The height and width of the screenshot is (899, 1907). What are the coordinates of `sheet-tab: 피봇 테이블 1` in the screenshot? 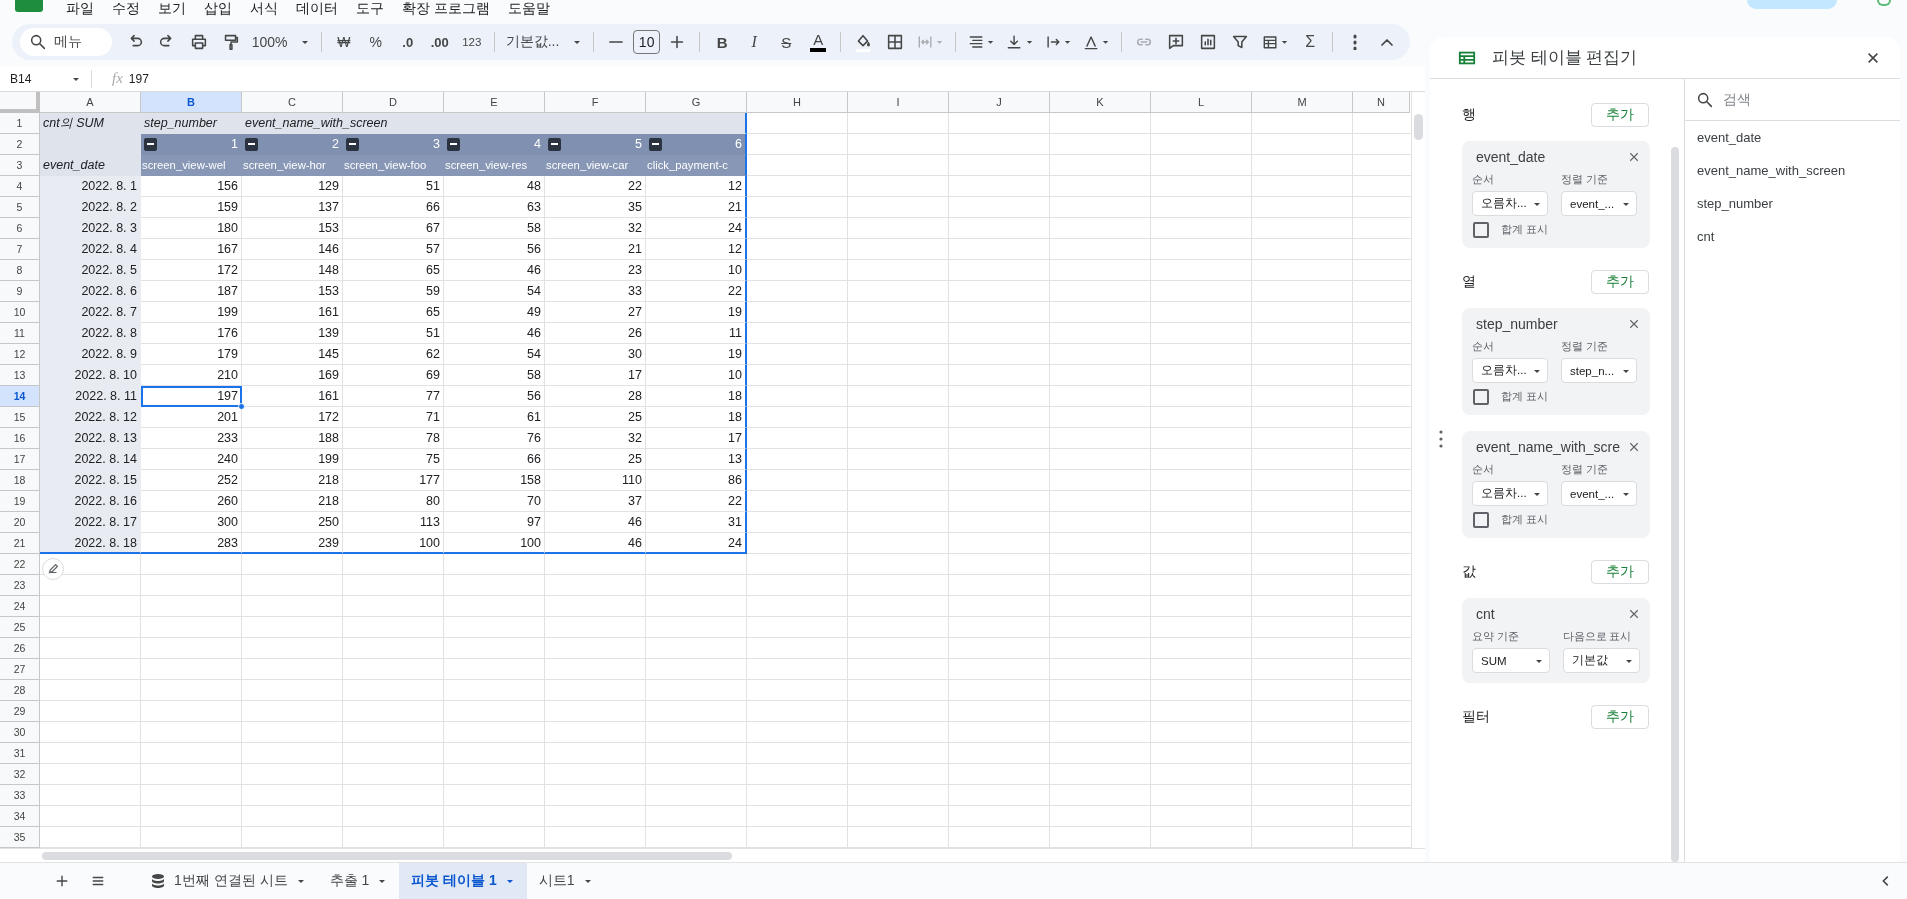 It's located at (463, 881).